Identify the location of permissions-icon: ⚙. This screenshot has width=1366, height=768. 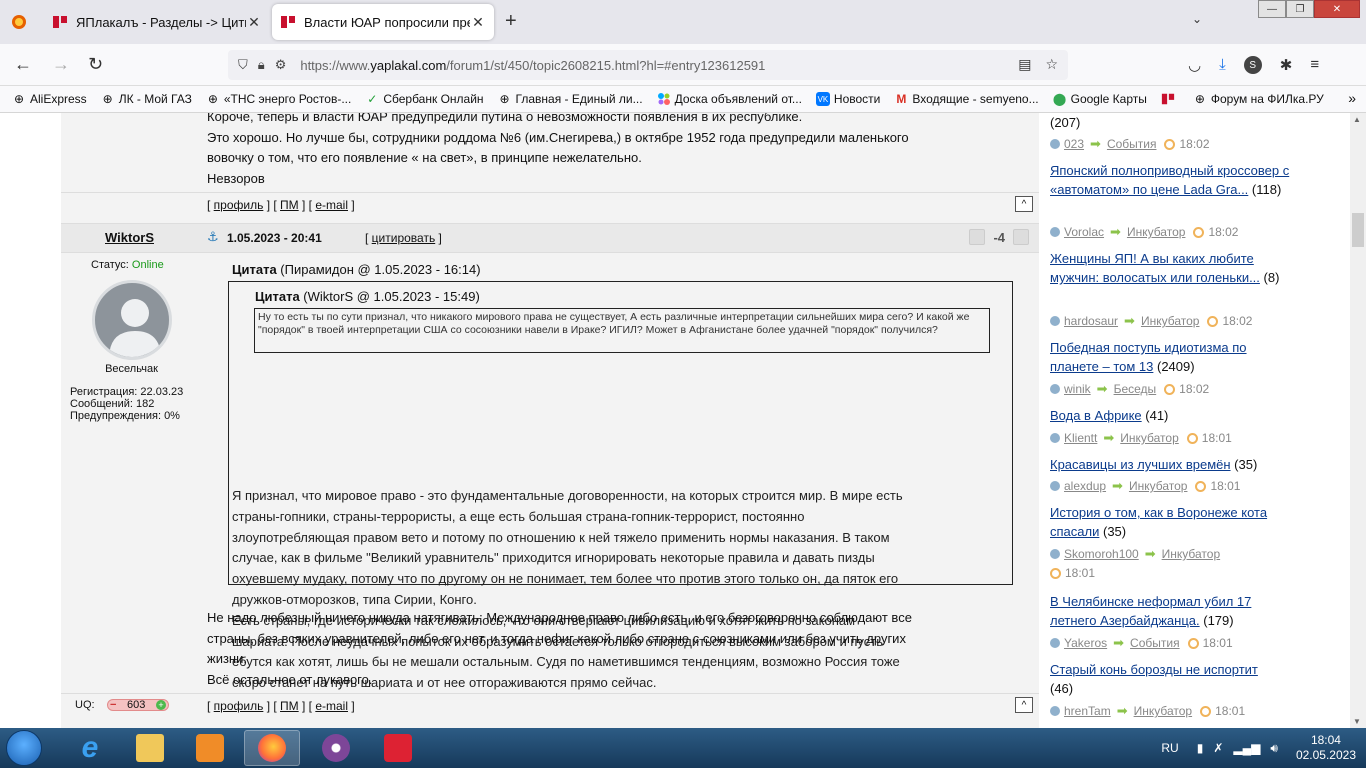
(281, 65).